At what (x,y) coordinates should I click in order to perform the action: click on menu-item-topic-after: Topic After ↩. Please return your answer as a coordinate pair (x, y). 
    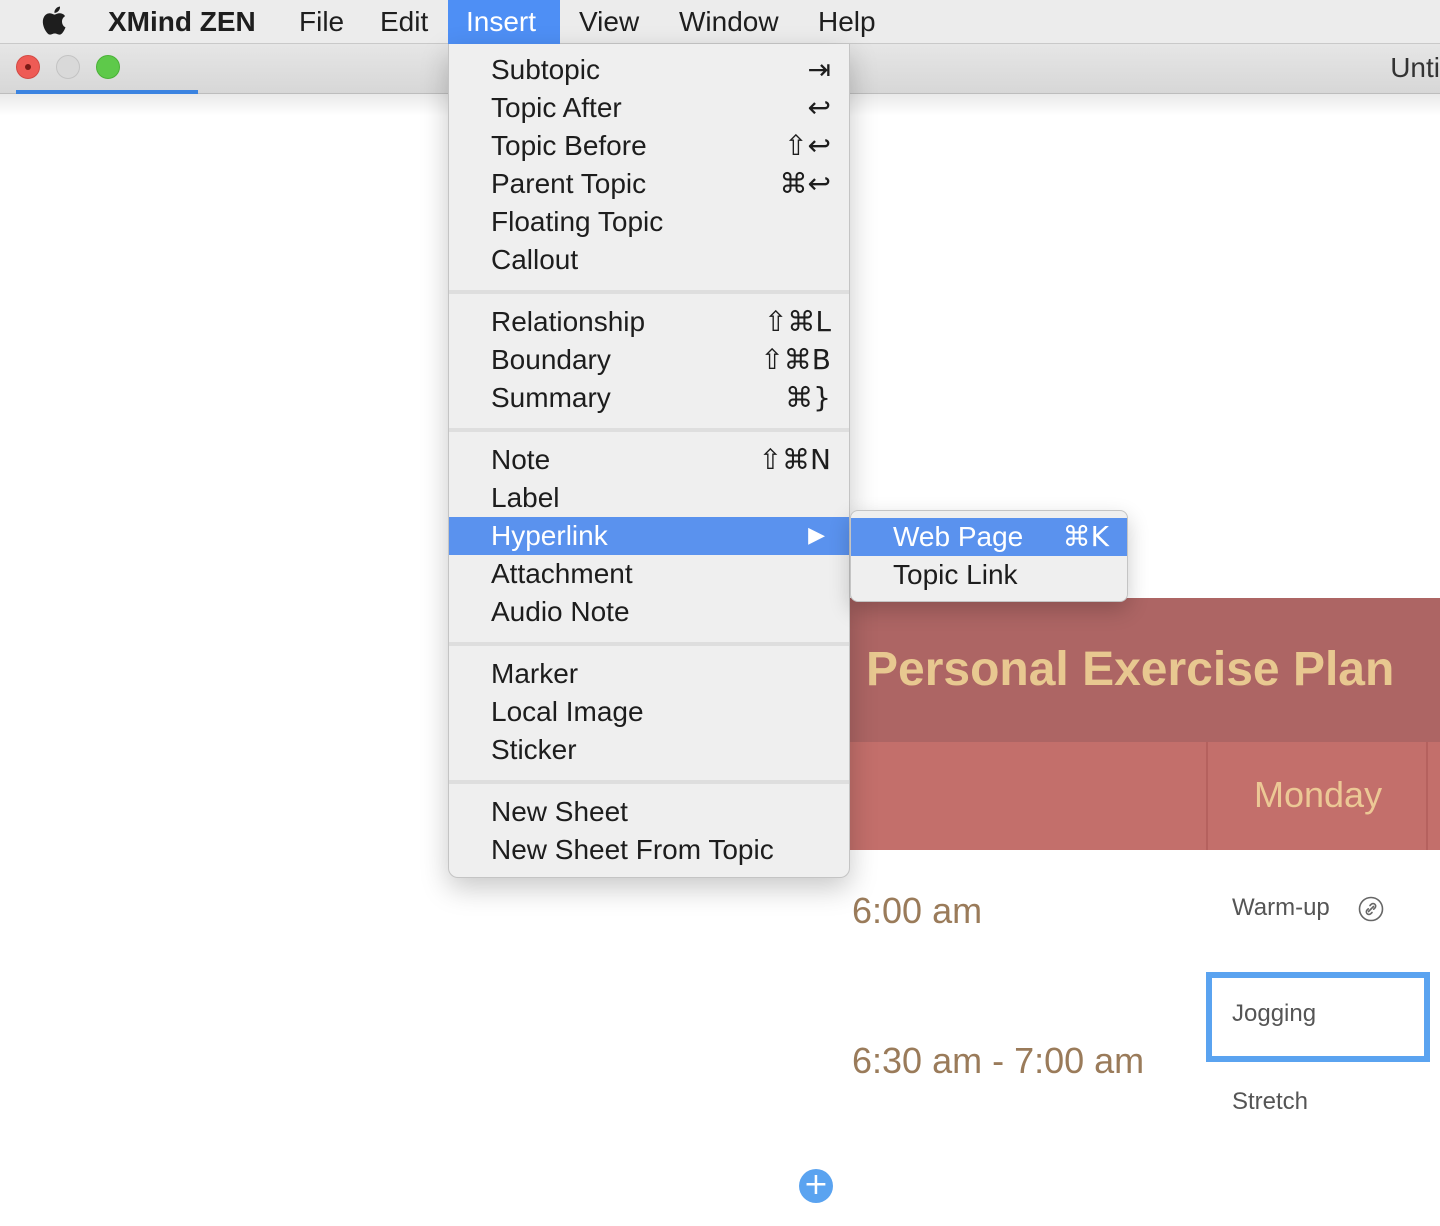
    Looking at the image, I should click on (649, 108).